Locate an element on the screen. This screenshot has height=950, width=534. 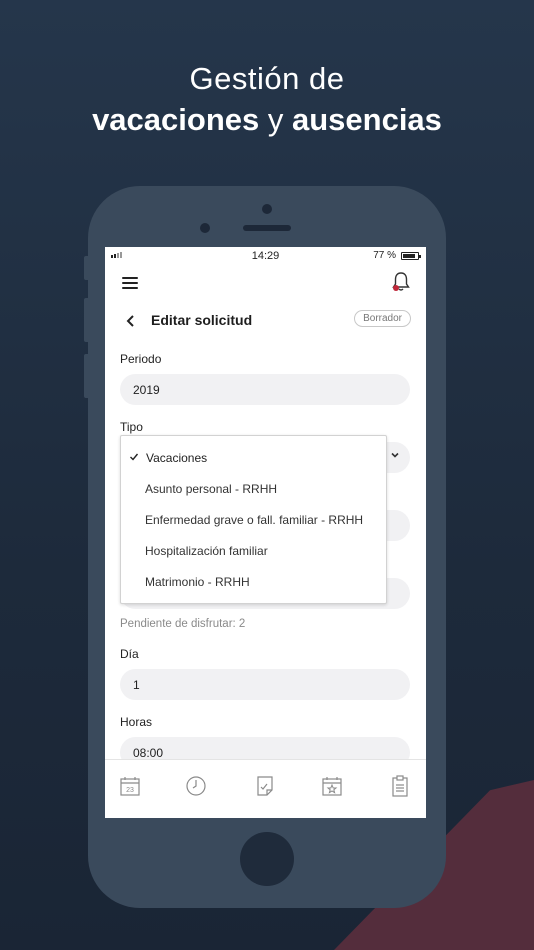
headline: Gestión de vacaciones y ausencias is located at coordinates (267, 99).